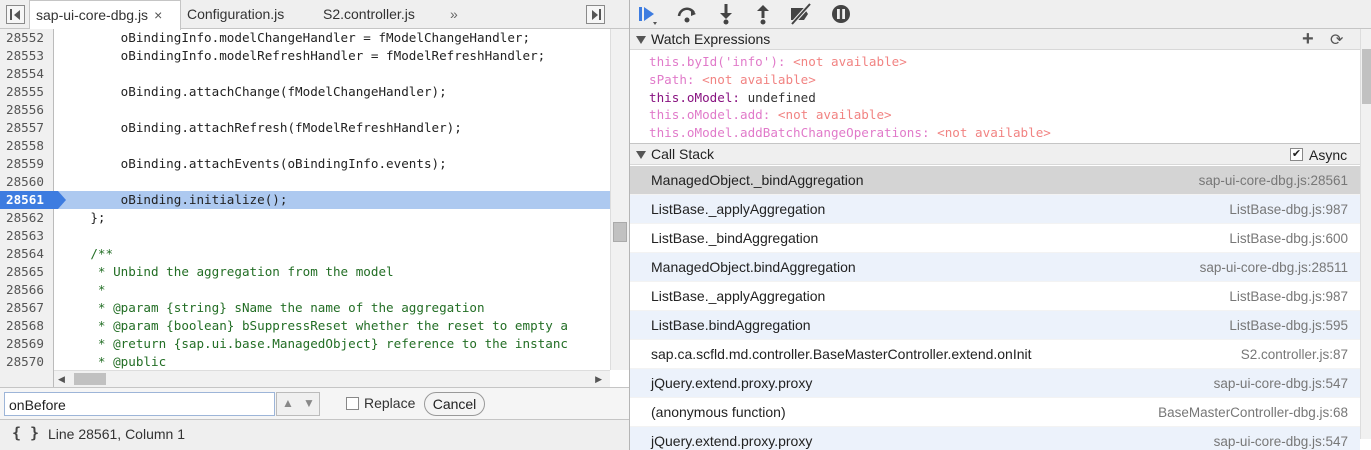 This screenshot has height=450, width=1371. I want to click on line-number: 28565, so click(27, 272).